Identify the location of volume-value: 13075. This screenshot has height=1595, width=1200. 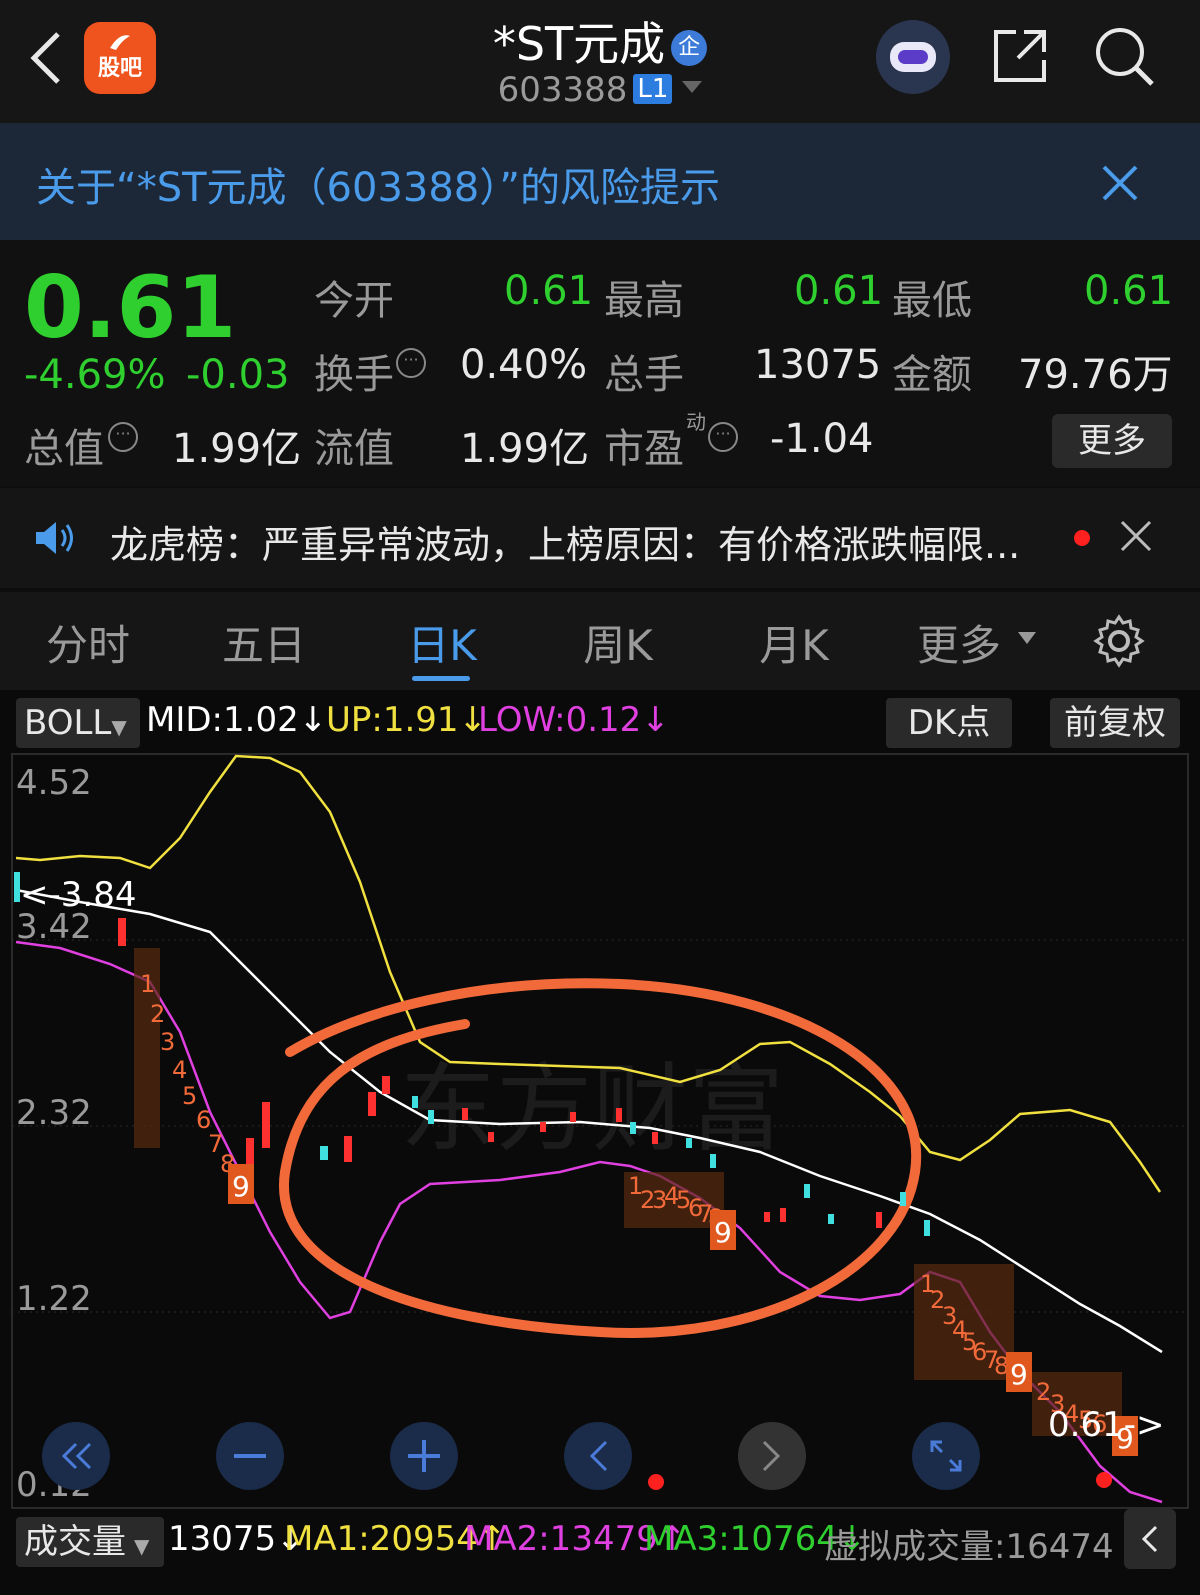
(818, 365).